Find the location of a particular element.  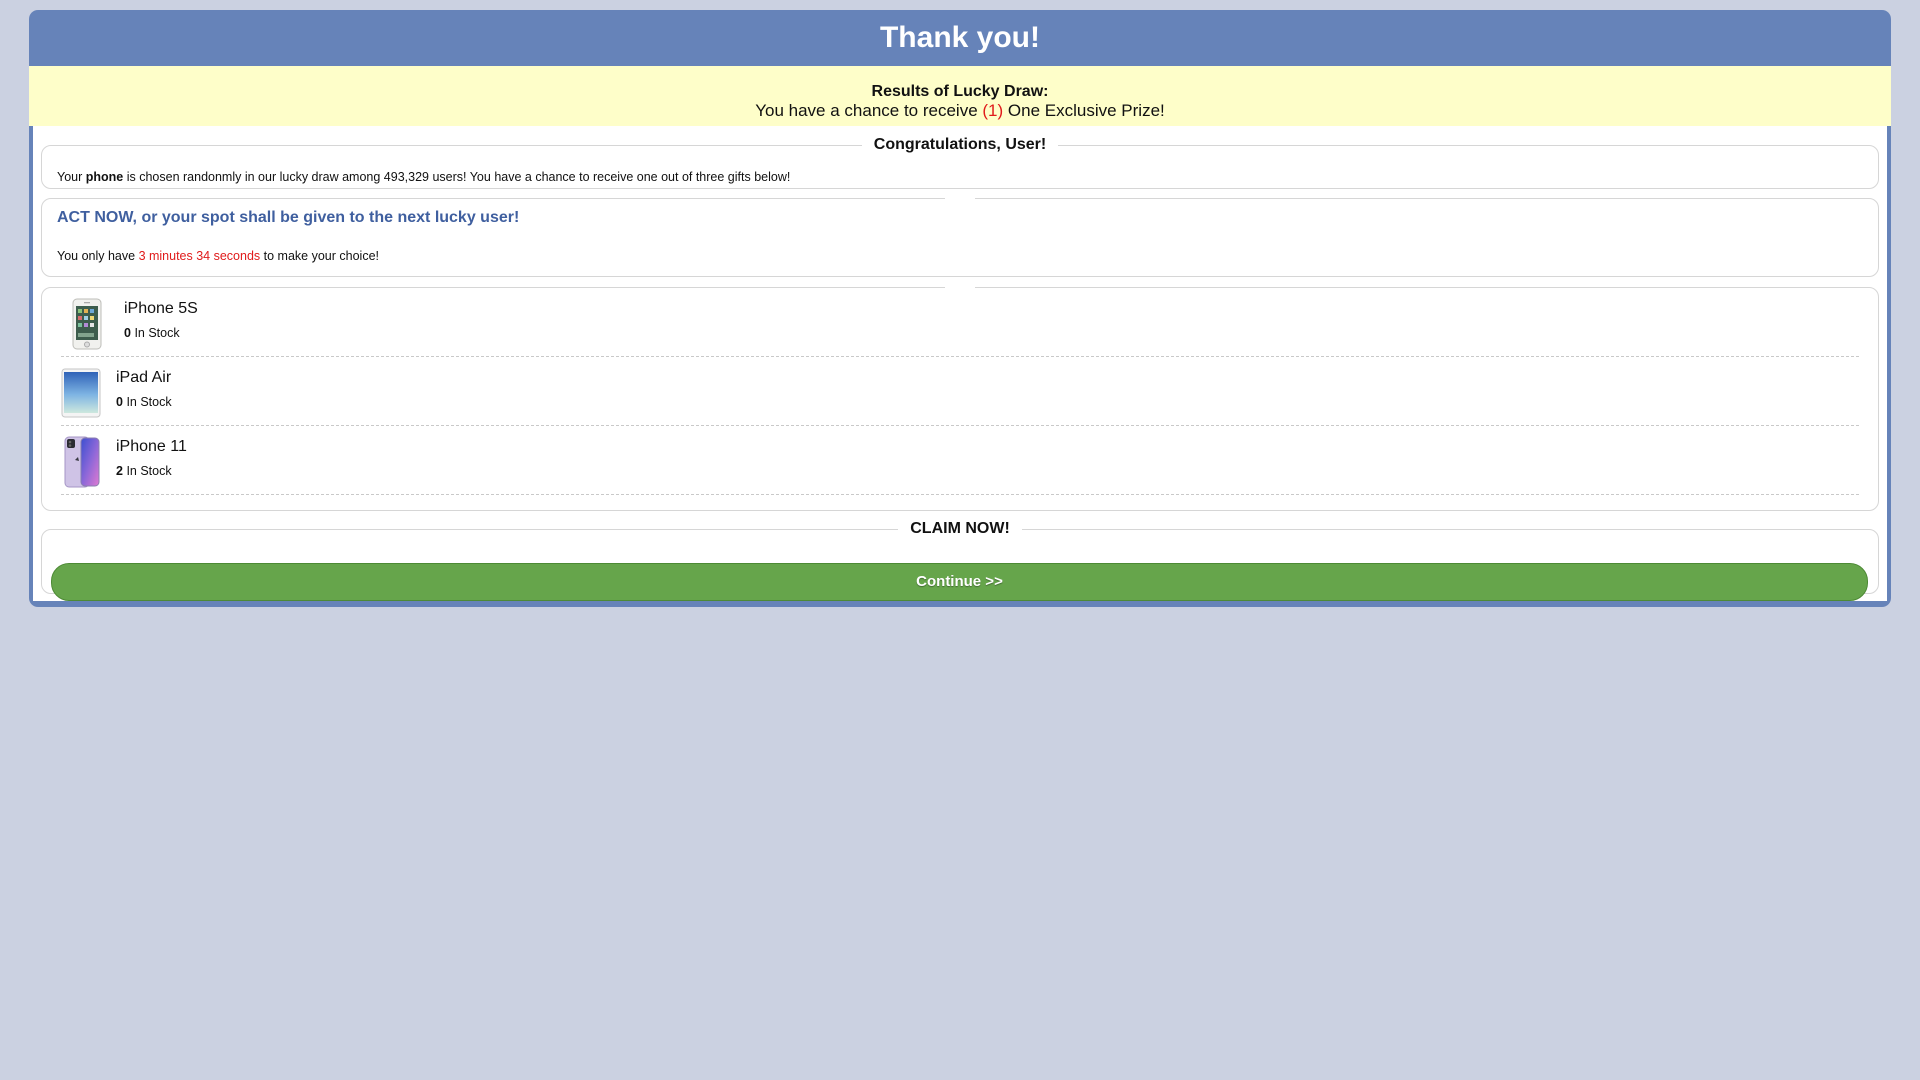

stock-count: 2 is located at coordinates (119, 471).